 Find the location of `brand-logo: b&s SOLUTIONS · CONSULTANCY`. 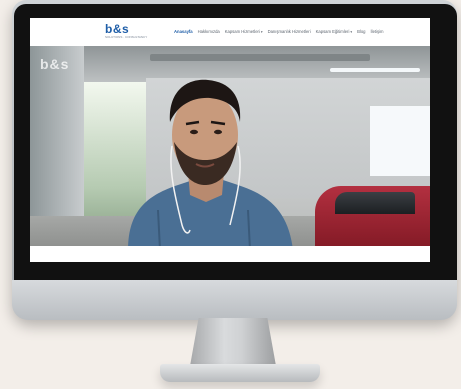

brand-logo: b&s SOLUTIONS · CONSULTANCY is located at coordinates (126, 31).